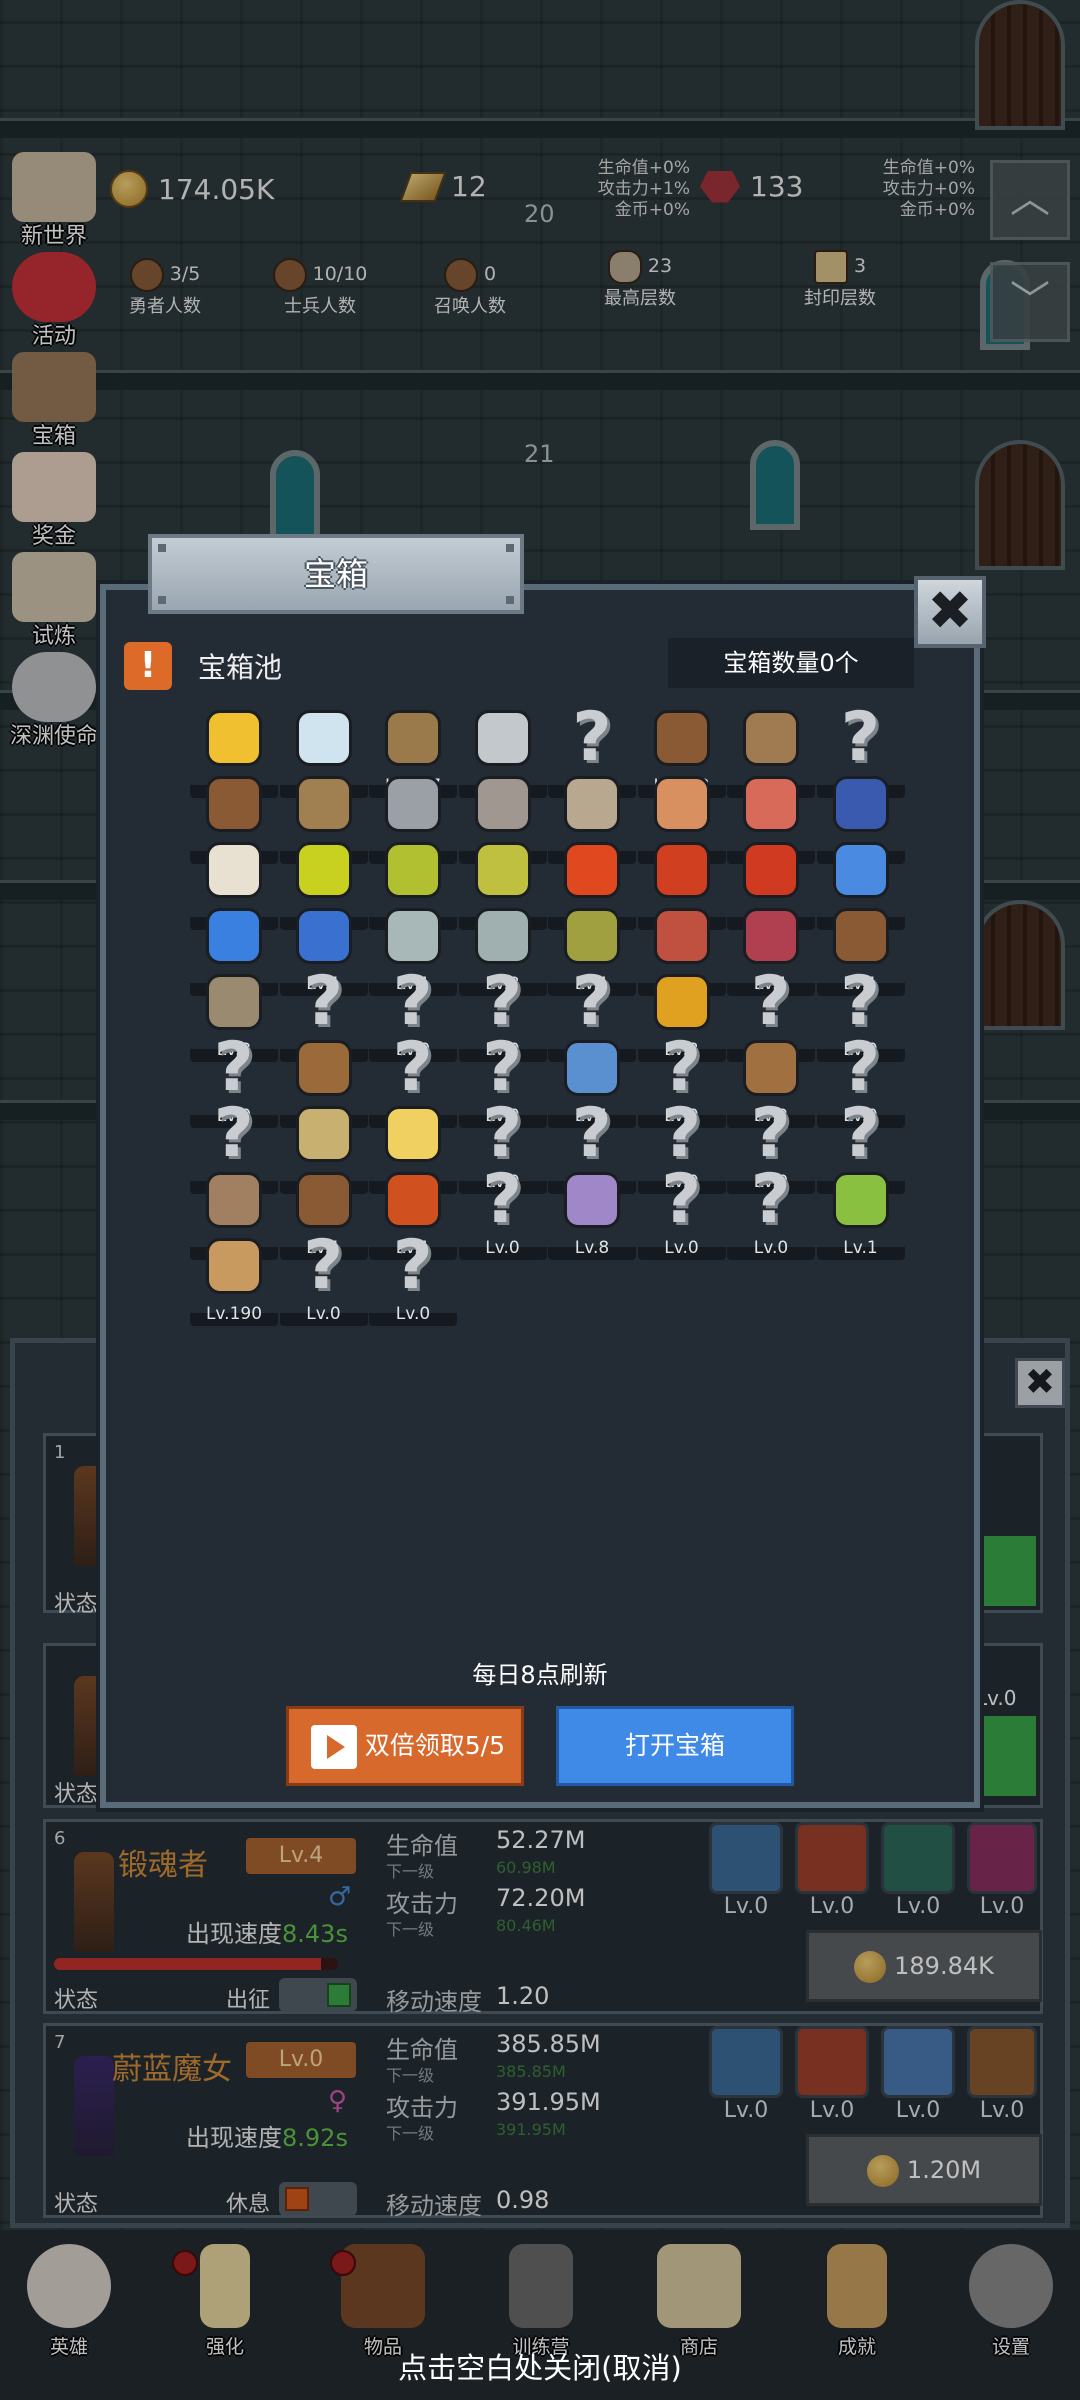  Describe the element at coordinates (592, 936) in the screenshot. I see `green-bottle-icon` at that location.